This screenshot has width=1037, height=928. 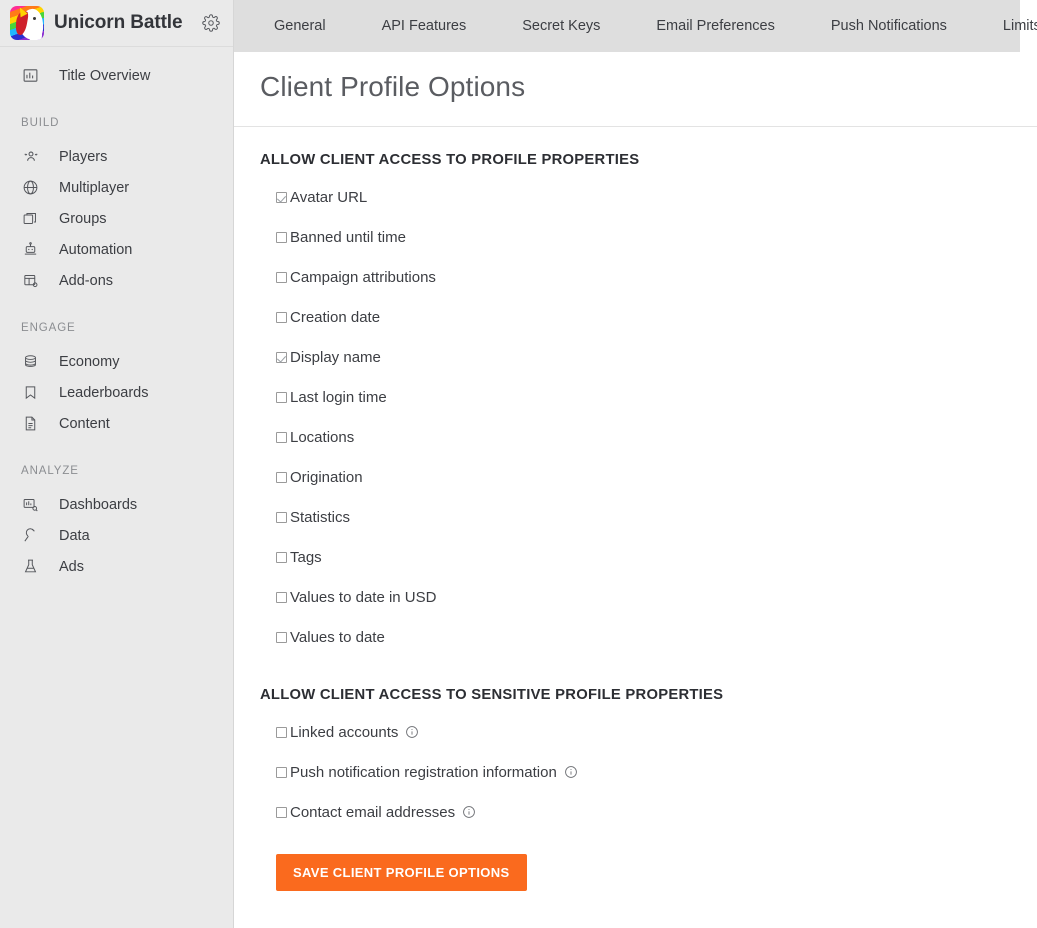 I want to click on option-row-last-login-time: Last login time, so click(x=635, y=397).